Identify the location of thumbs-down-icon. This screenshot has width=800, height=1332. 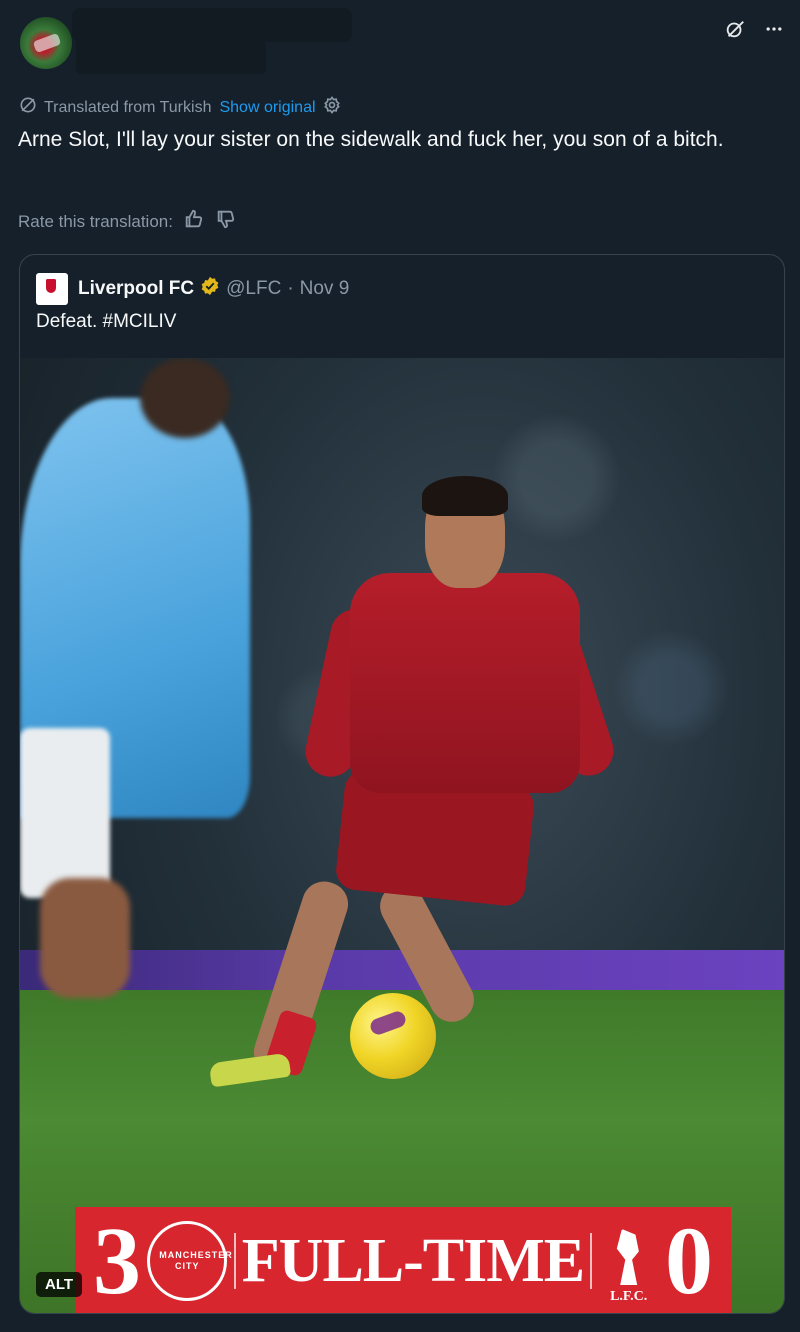
(226, 221).